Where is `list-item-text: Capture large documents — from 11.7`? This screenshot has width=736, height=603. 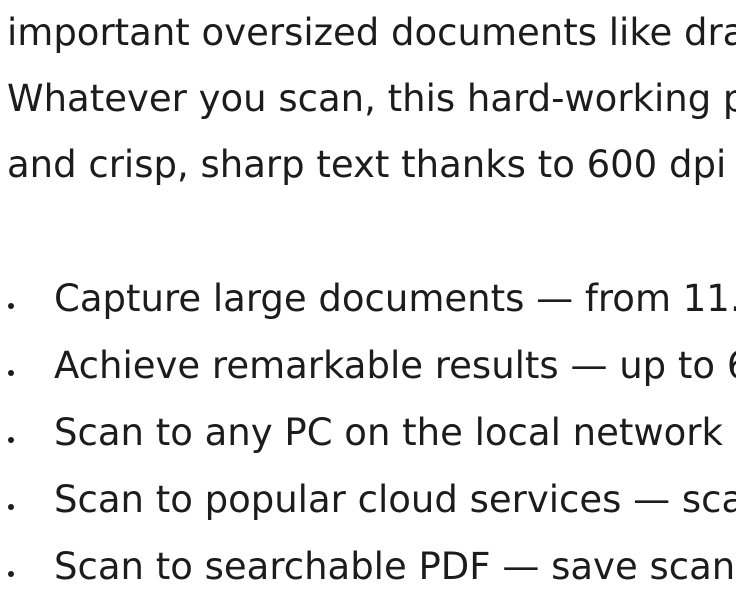 list-item-text: Capture large documents — from 11.7 is located at coordinates (395, 298).